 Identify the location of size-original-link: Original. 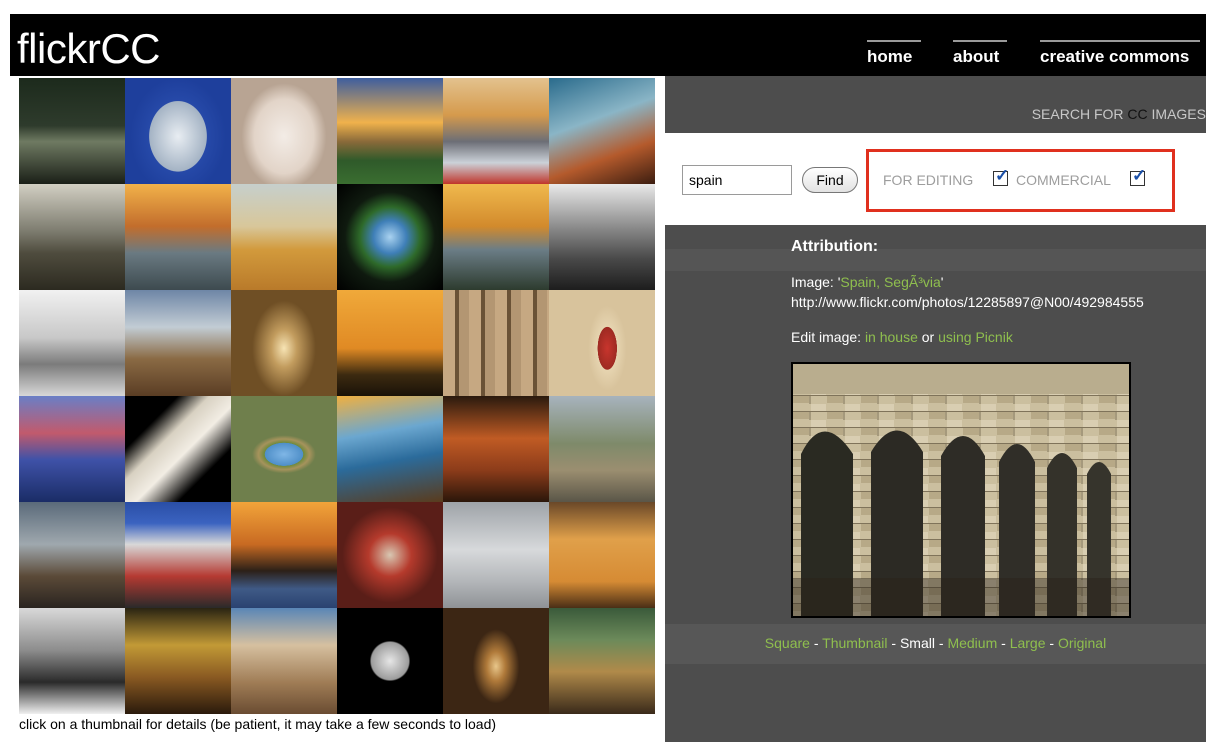
(1082, 643).